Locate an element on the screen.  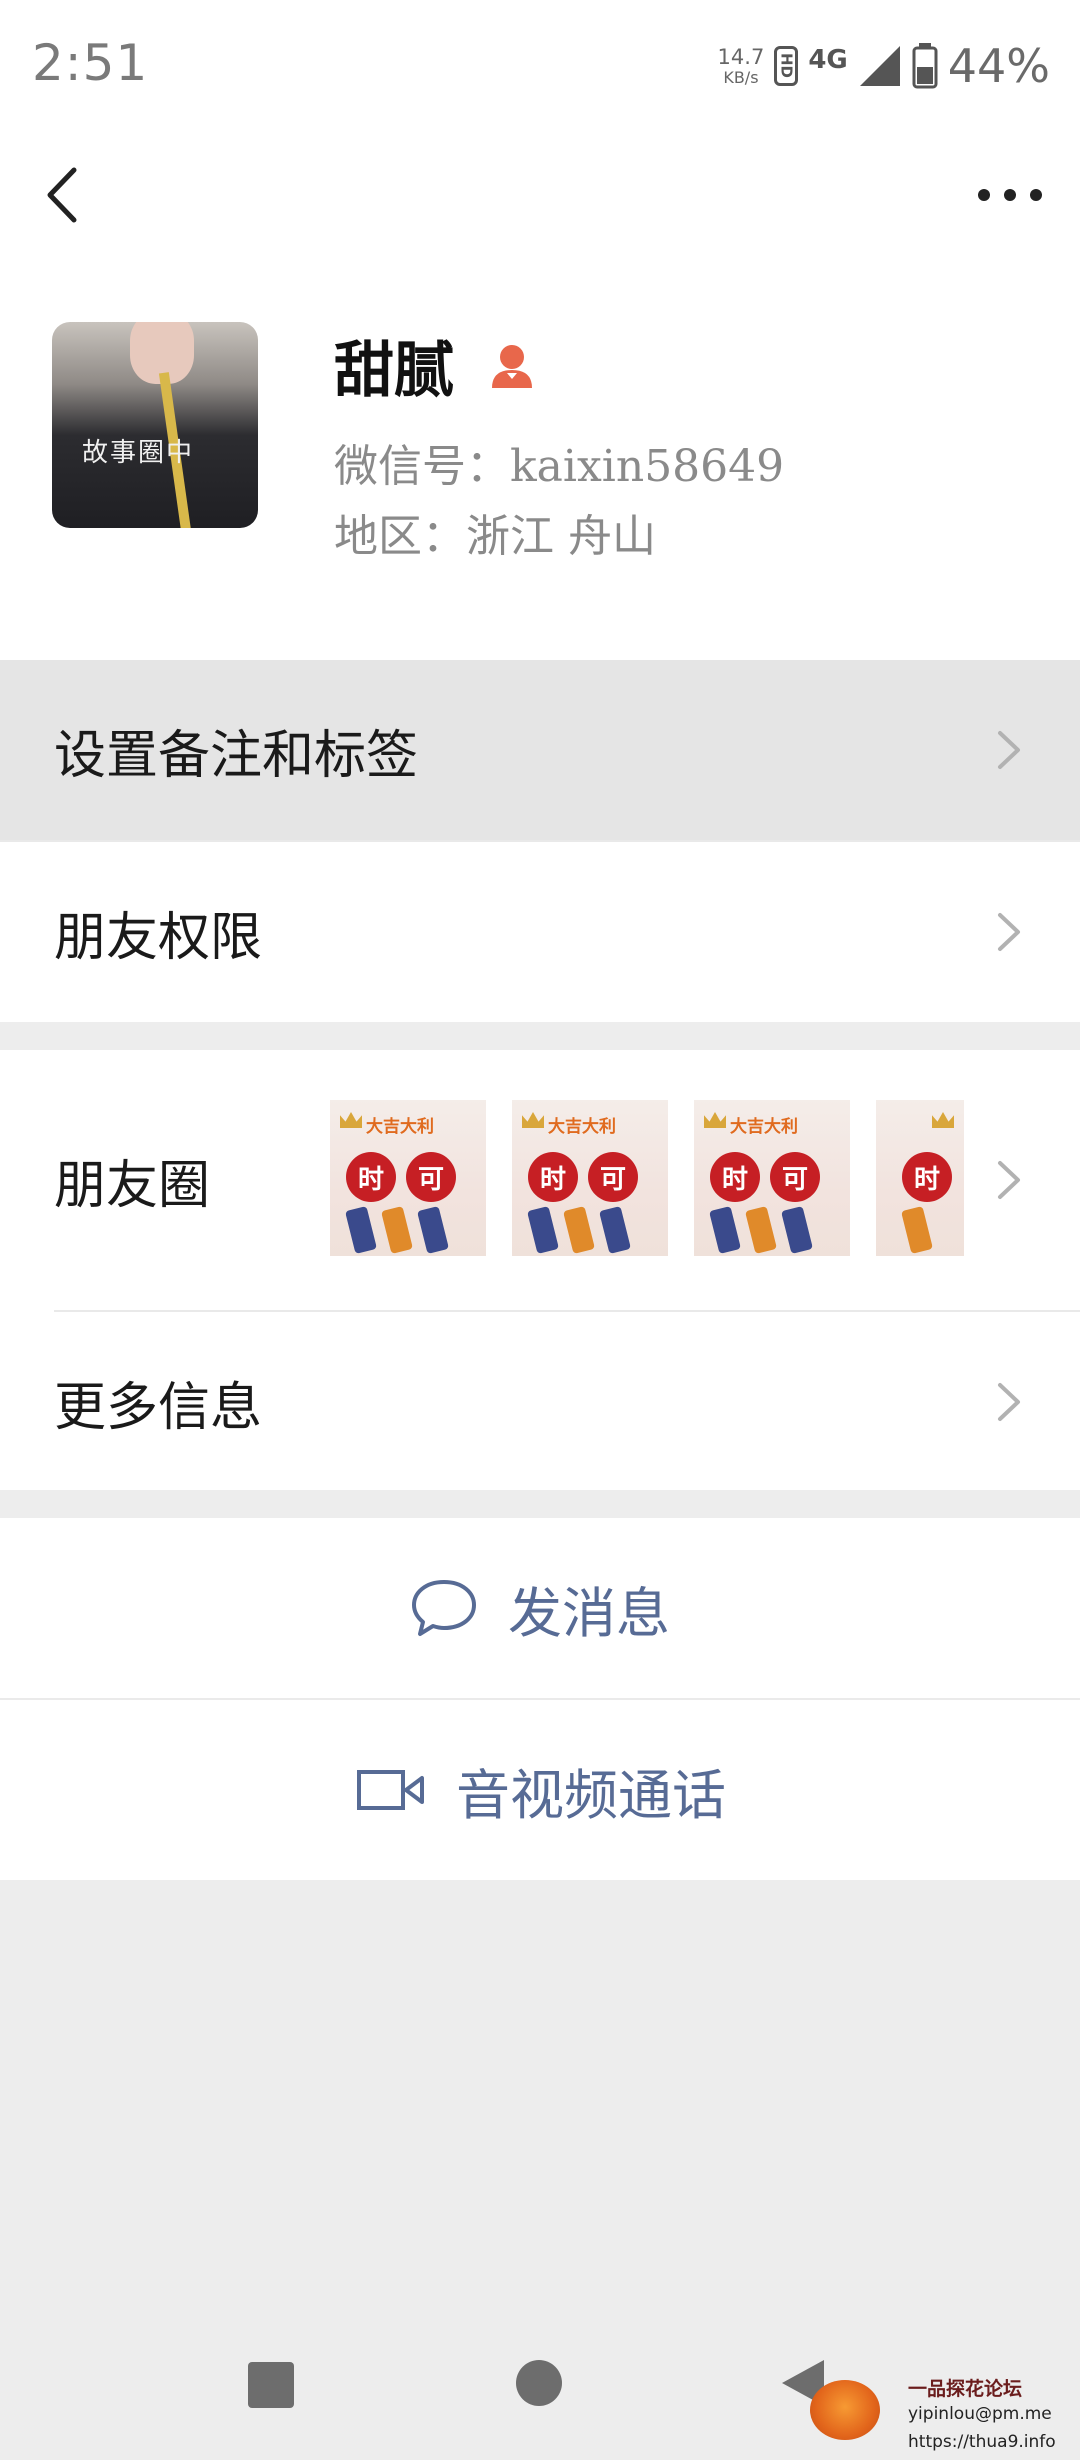
home-button is located at coordinates (539, 2383).